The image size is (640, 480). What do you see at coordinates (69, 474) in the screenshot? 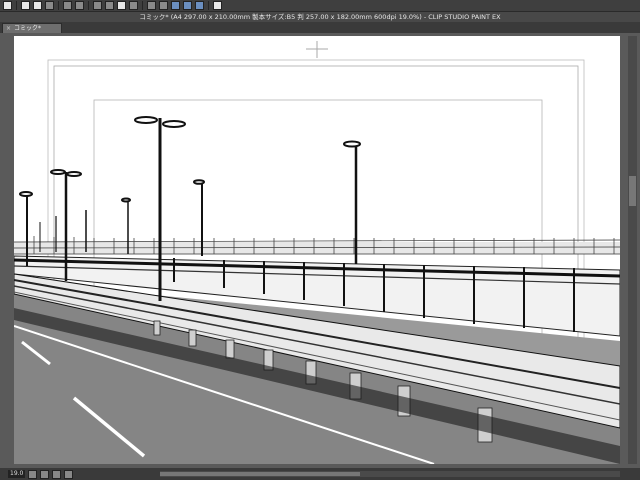
I see `rotate-icon` at bounding box center [69, 474].